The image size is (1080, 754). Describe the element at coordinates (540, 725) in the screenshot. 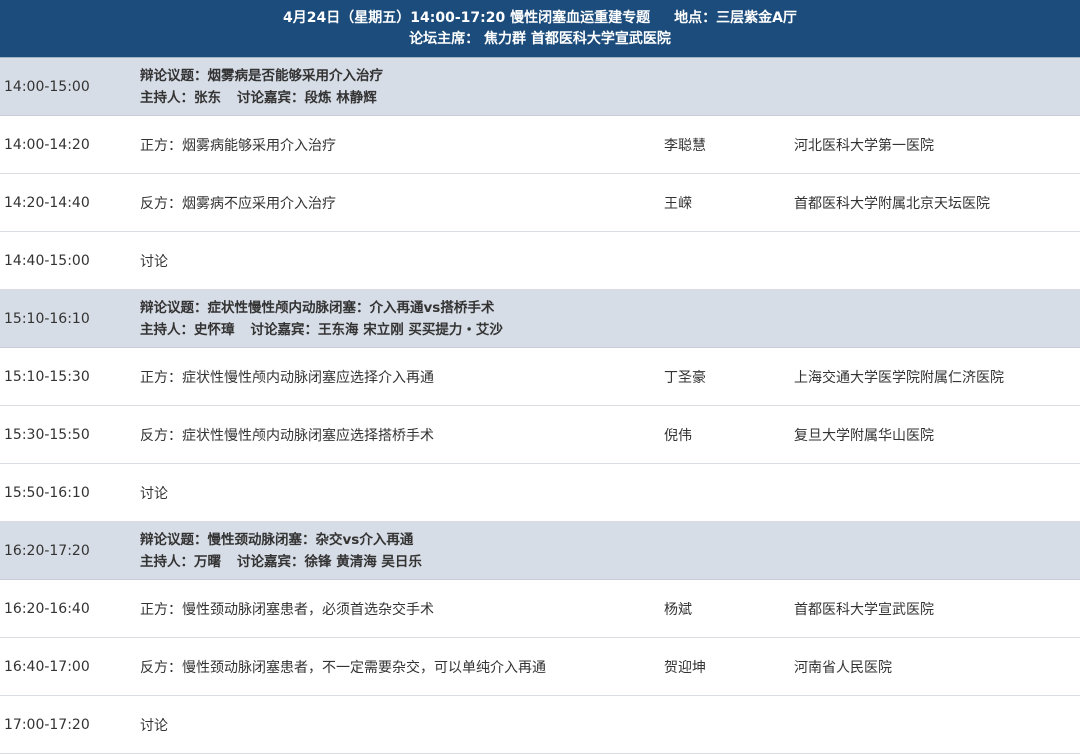

I see `table-row: 17:00-17:20 讨论` at that location.